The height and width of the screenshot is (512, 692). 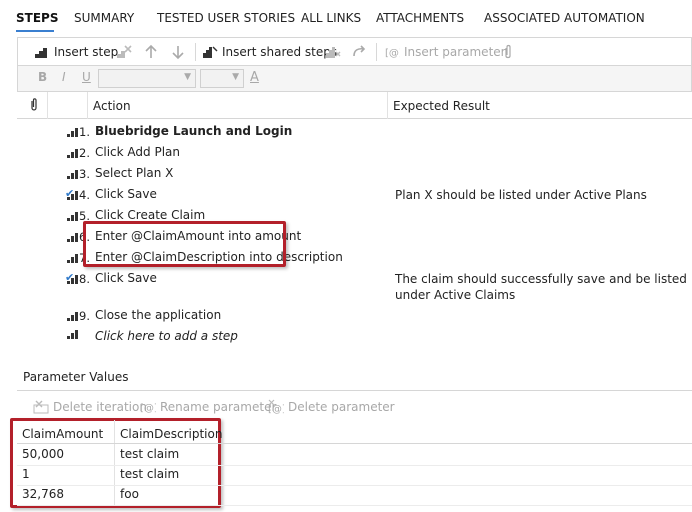 I want to click on step-number: ✔ 8., so click(x=77, y=279).